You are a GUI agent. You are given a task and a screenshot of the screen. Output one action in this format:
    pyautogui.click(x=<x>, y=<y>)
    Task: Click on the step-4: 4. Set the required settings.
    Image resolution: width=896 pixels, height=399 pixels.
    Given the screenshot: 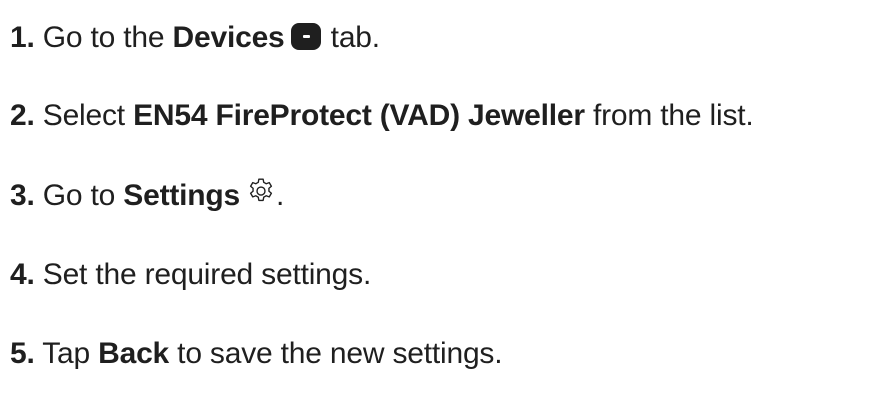 What is the action you would take?
    pyautogui.click(x=190, y=275)
    